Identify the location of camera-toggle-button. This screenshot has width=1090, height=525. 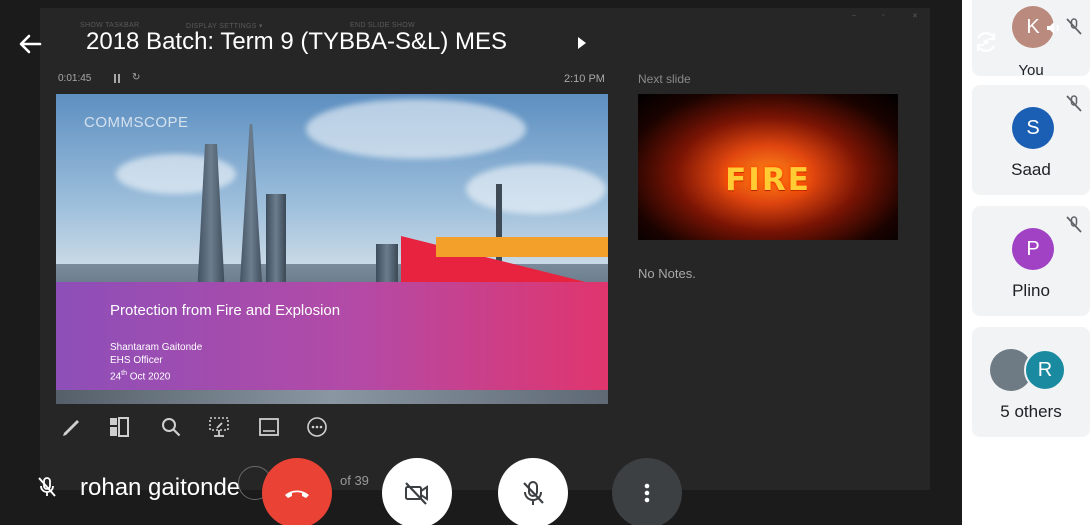
(417, 491).